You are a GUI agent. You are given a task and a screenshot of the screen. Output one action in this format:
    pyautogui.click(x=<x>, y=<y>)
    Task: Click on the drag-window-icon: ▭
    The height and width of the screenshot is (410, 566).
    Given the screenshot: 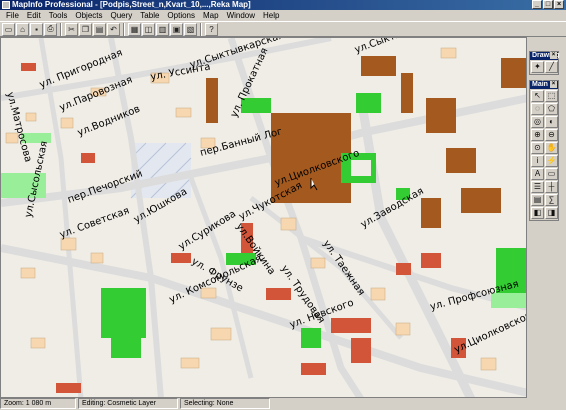 What is the action you would take?
    pyautogui.click(x=551, y=174)
    